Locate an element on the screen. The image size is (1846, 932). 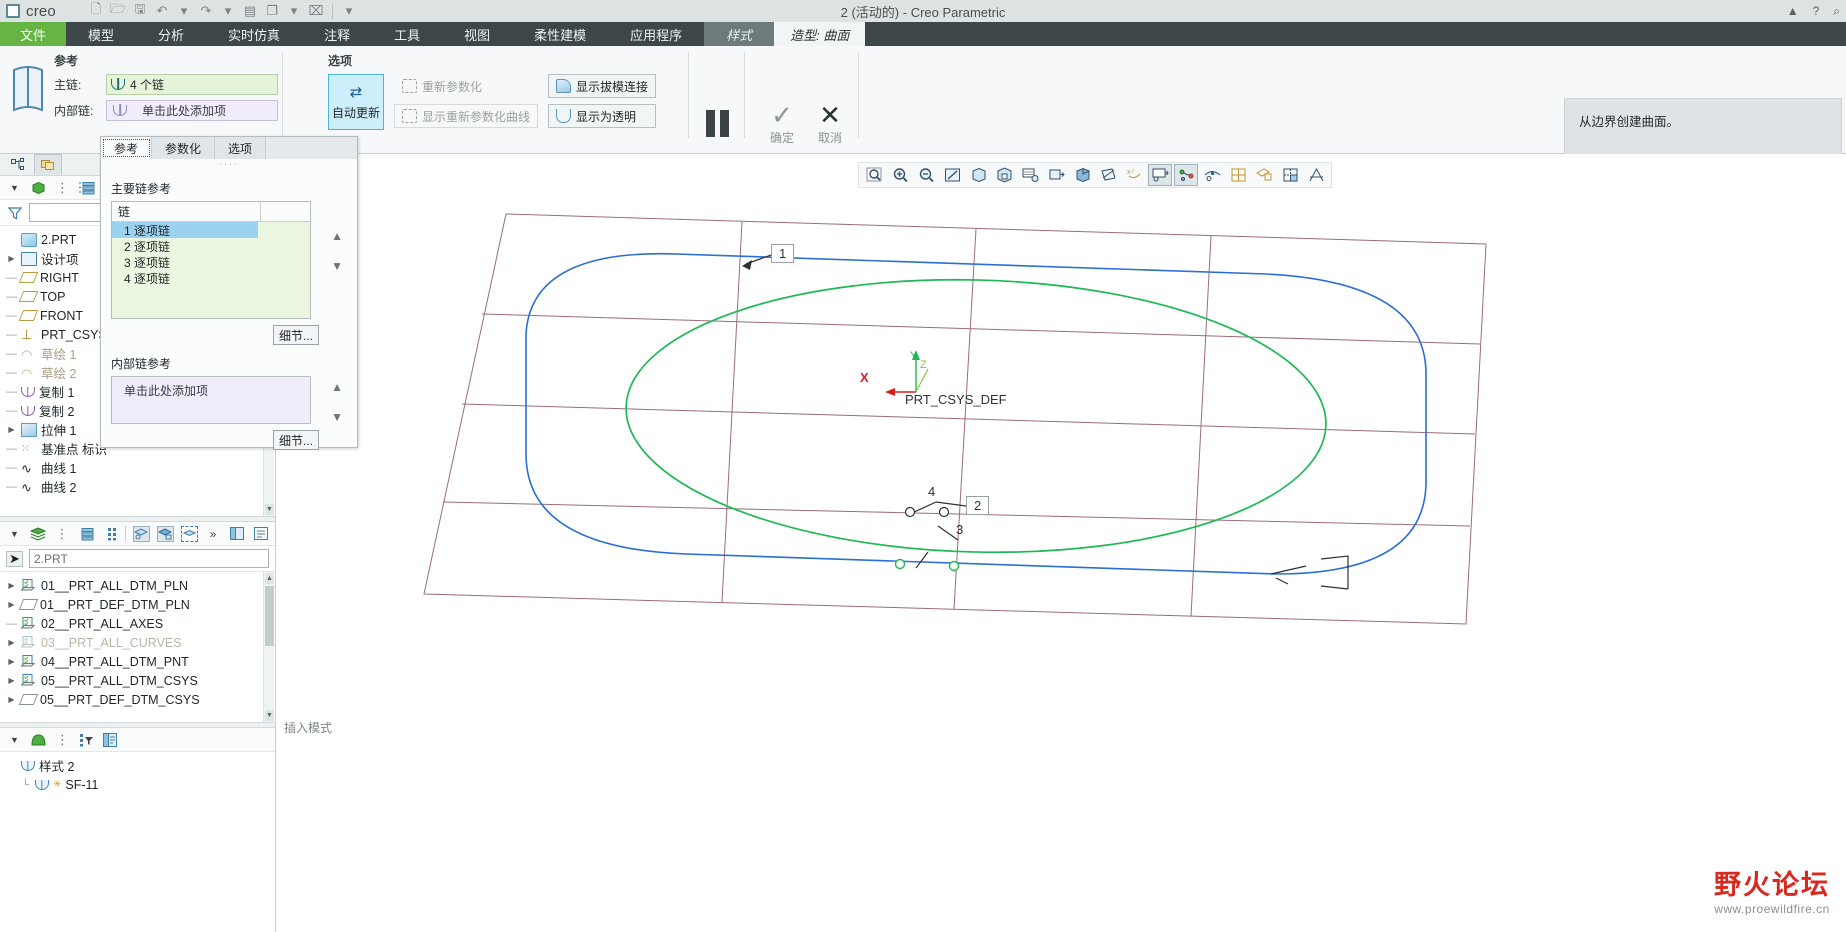
layer-item-05-def-dtm-csys: ▶ 05__PRT_DEF_DTM_CSYS is located at coordinates (138, 699).